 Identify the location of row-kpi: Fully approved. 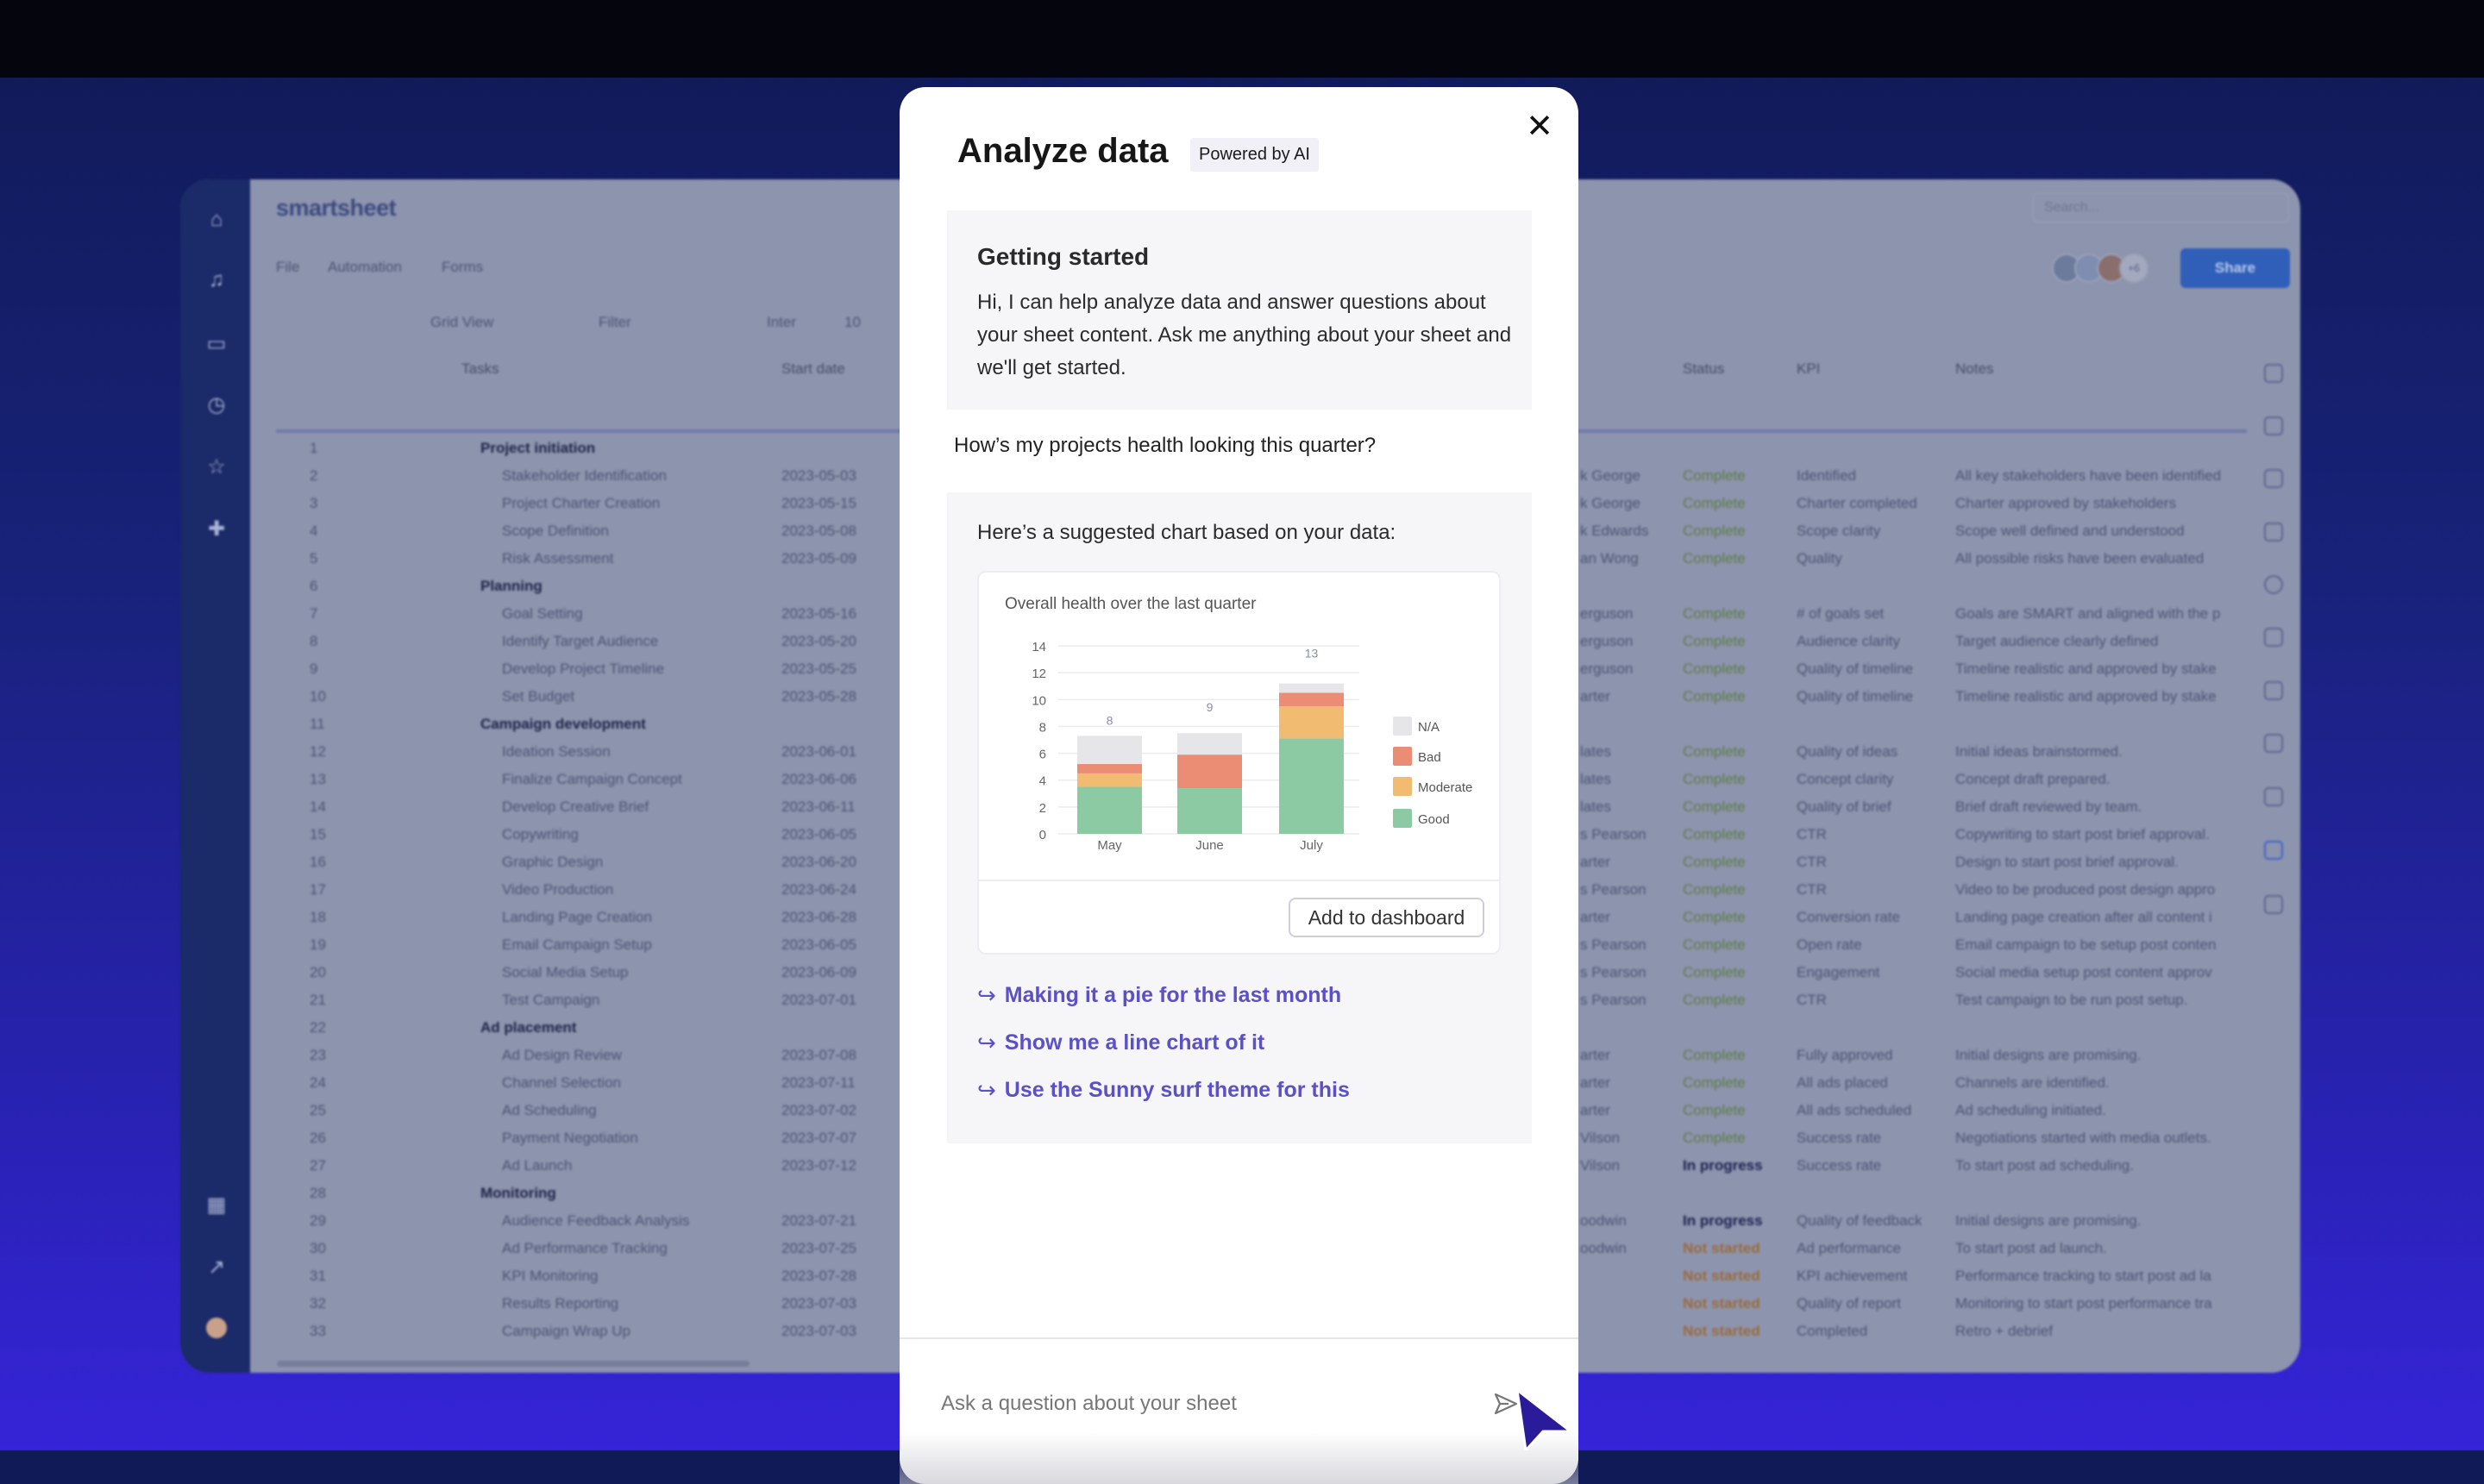
(1845, 1055).